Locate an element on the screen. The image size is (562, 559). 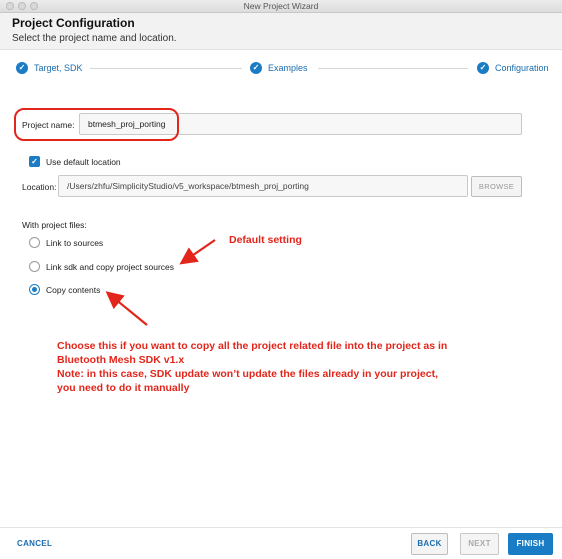
default-setting-annotation: Default setting is located at coordinates (265, 240).